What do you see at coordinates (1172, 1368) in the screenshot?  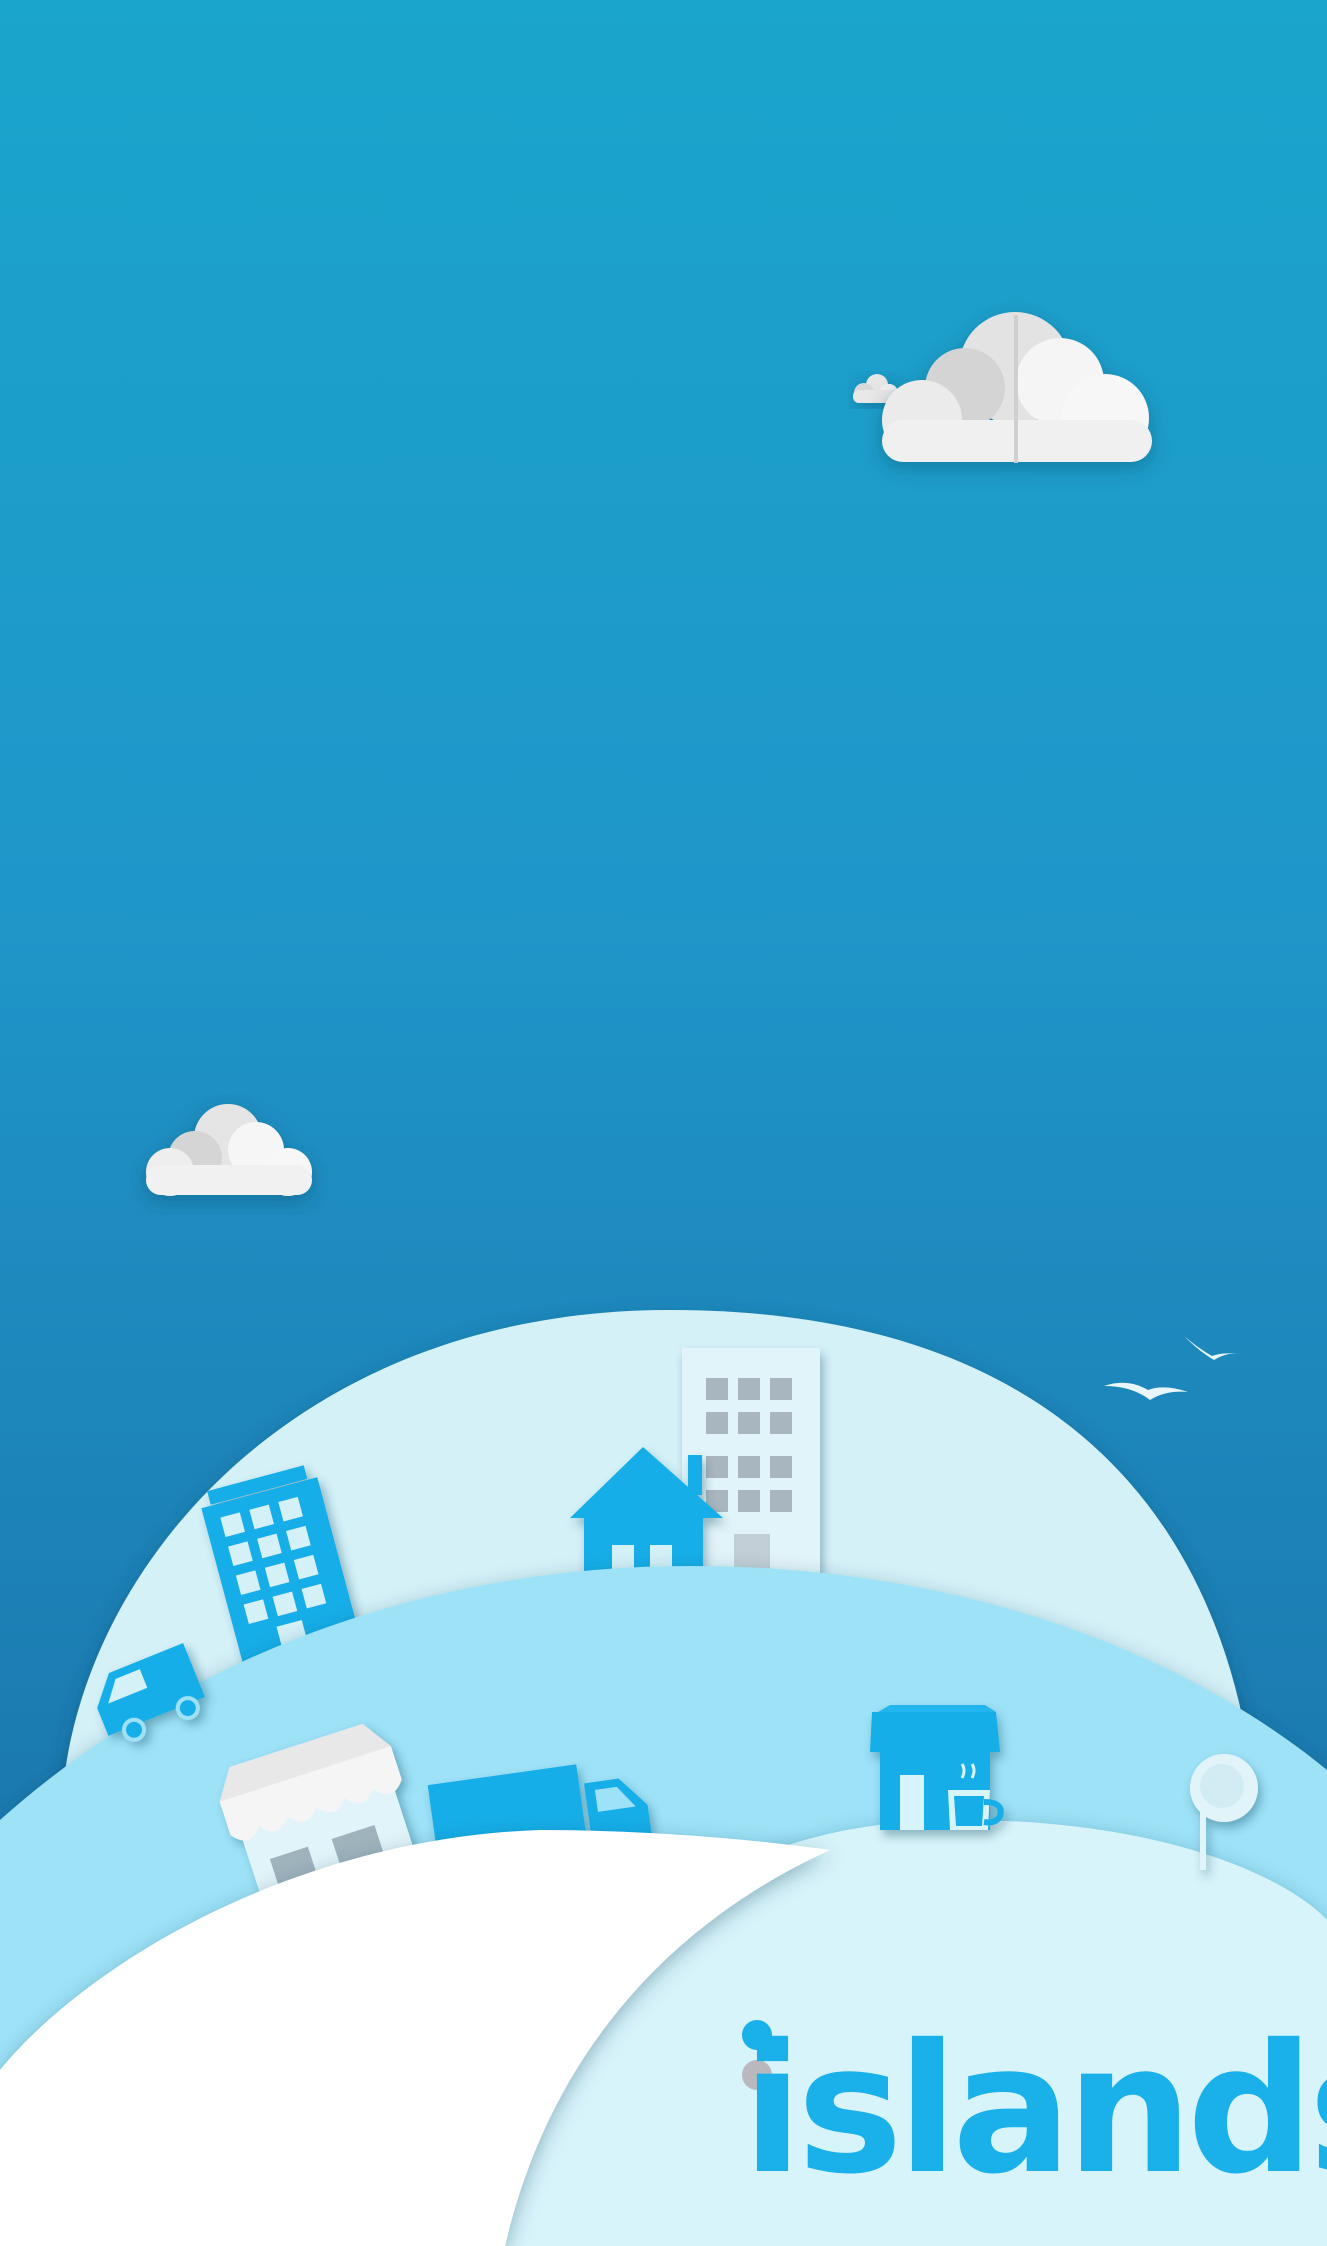 I see `bird-icon` at bounding box center [1172, 1368].